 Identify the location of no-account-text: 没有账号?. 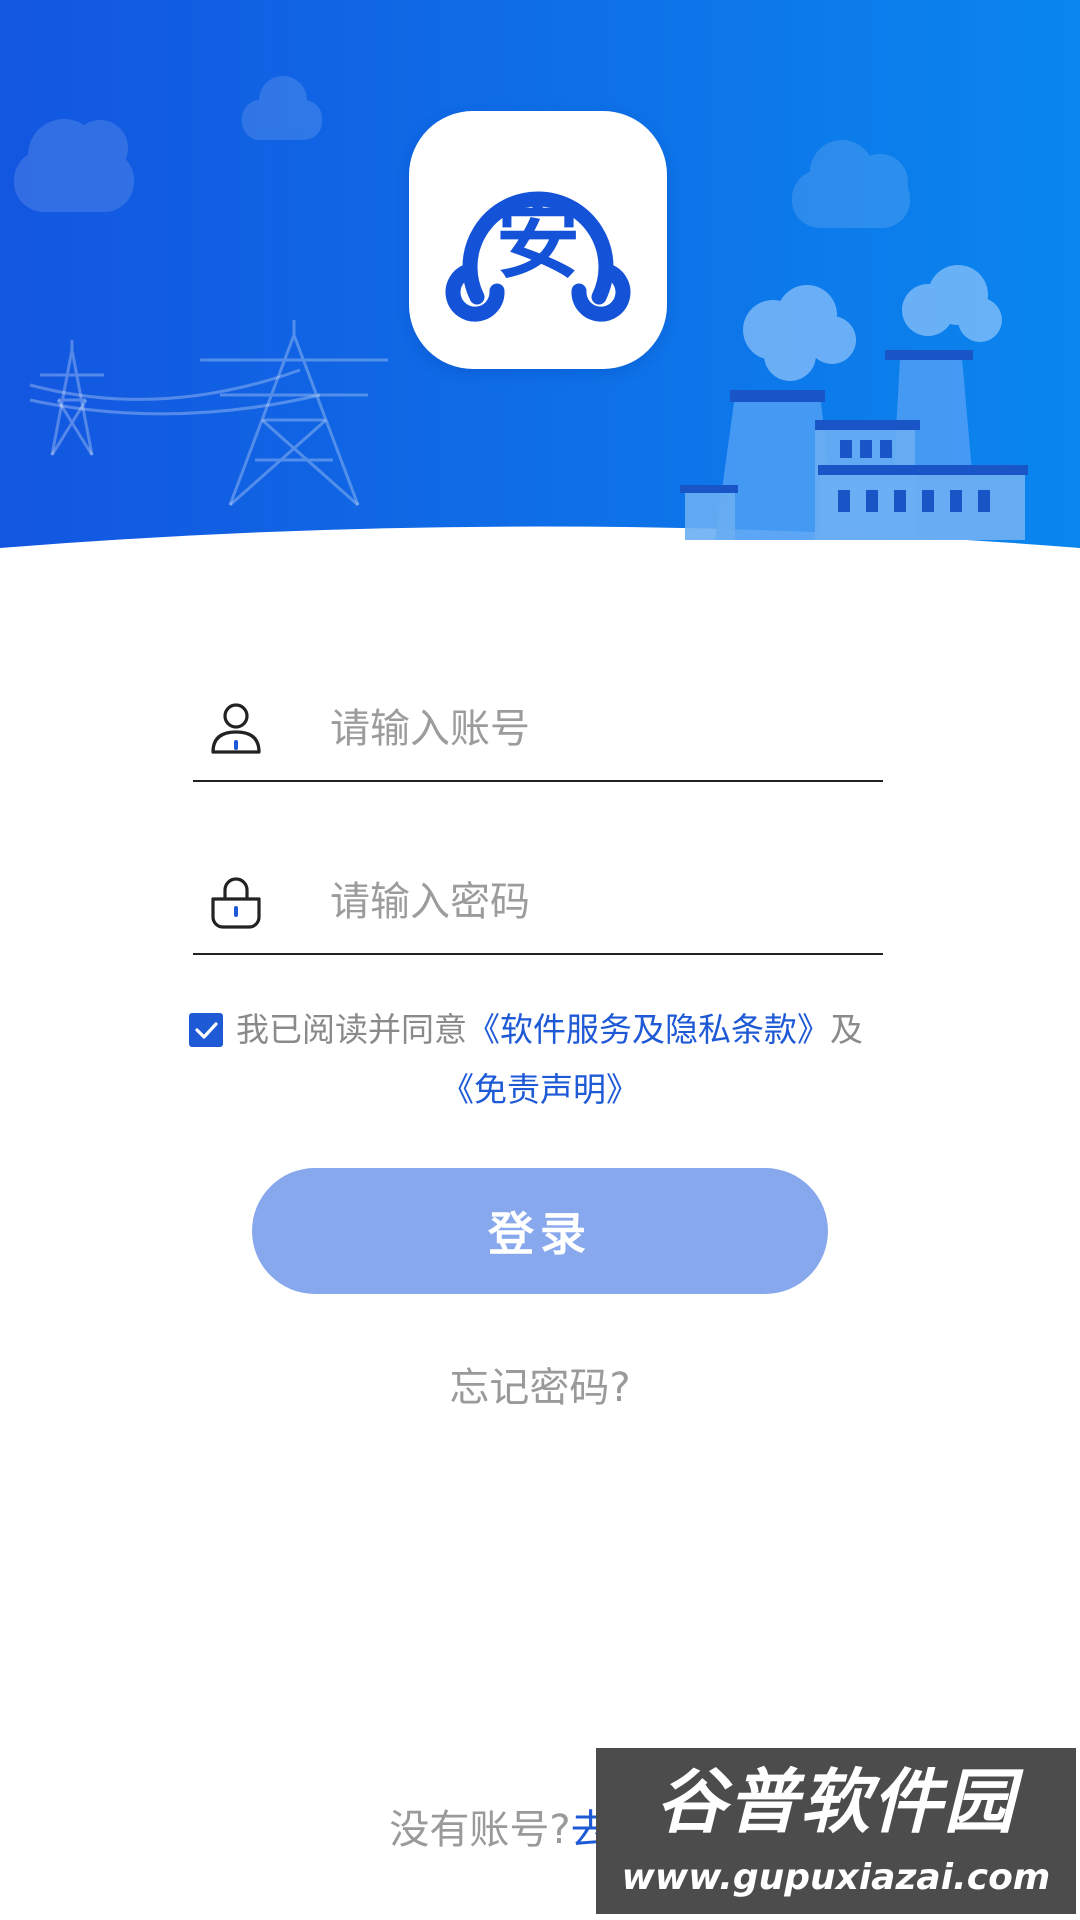
(480, 1830).